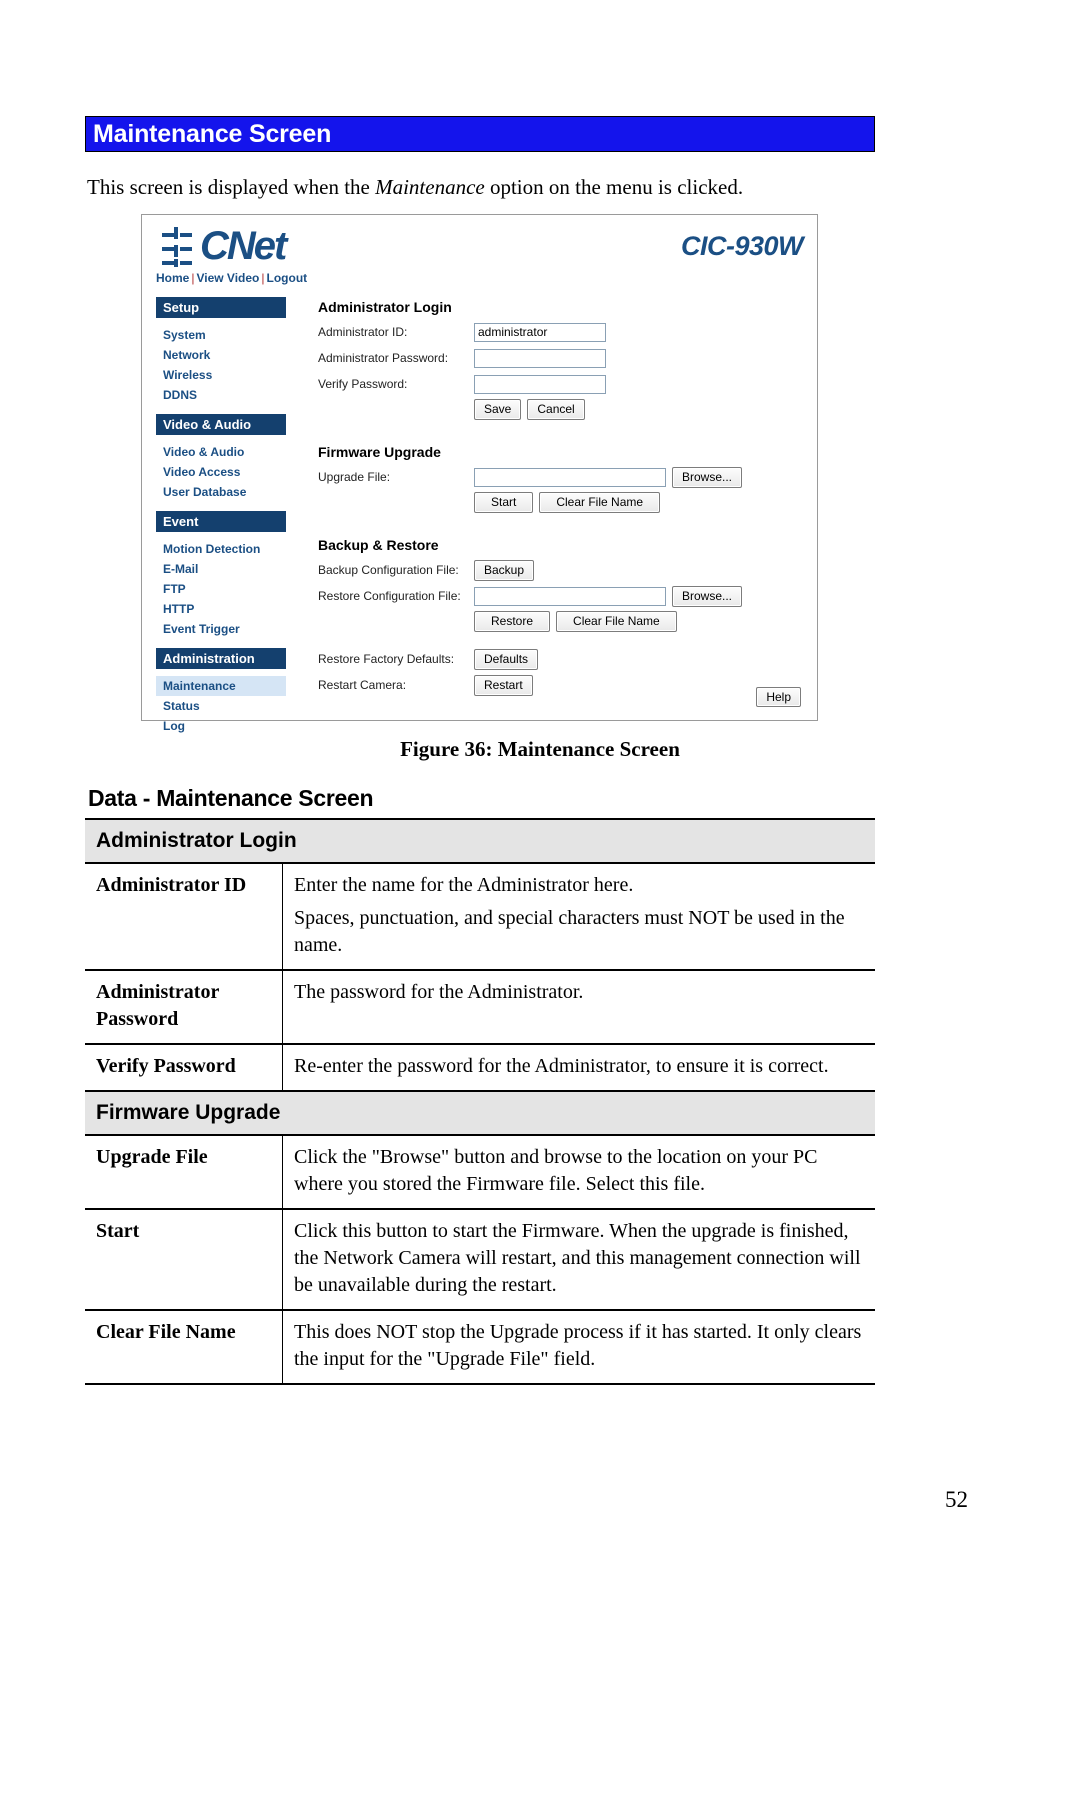  I want to click on top-links: Home | View Video | Logout, so click(231, 278).